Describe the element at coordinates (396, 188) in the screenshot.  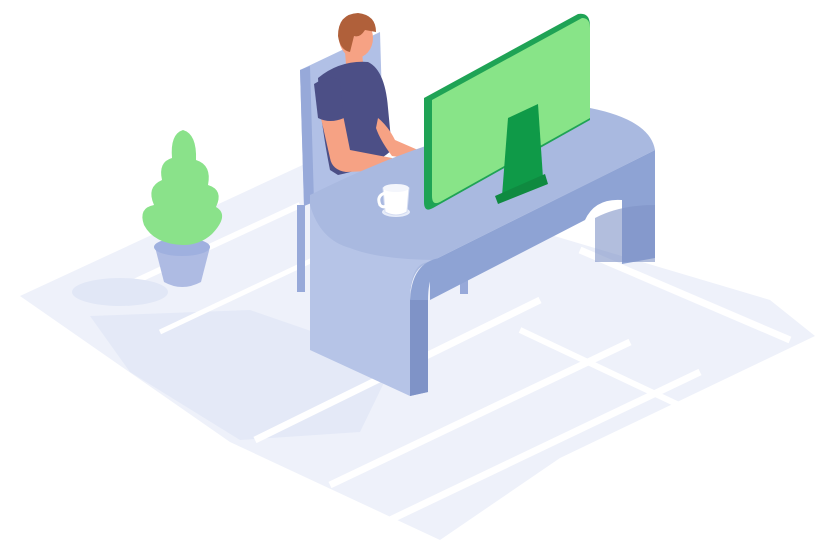
I see `cup-rim` at that location.